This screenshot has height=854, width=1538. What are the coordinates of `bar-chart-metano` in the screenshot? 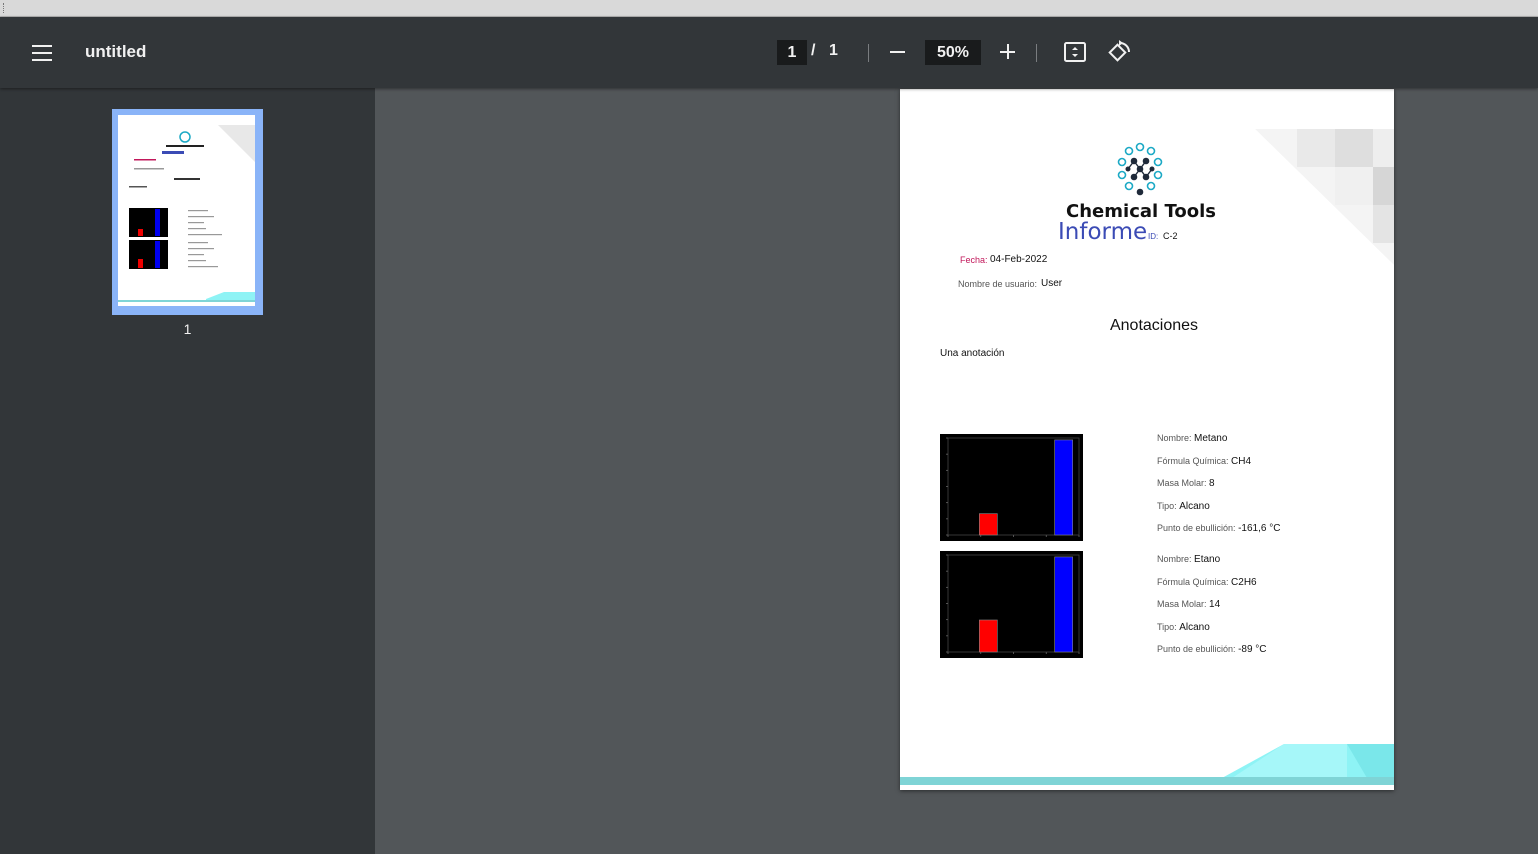 It's located at (1011, 487).